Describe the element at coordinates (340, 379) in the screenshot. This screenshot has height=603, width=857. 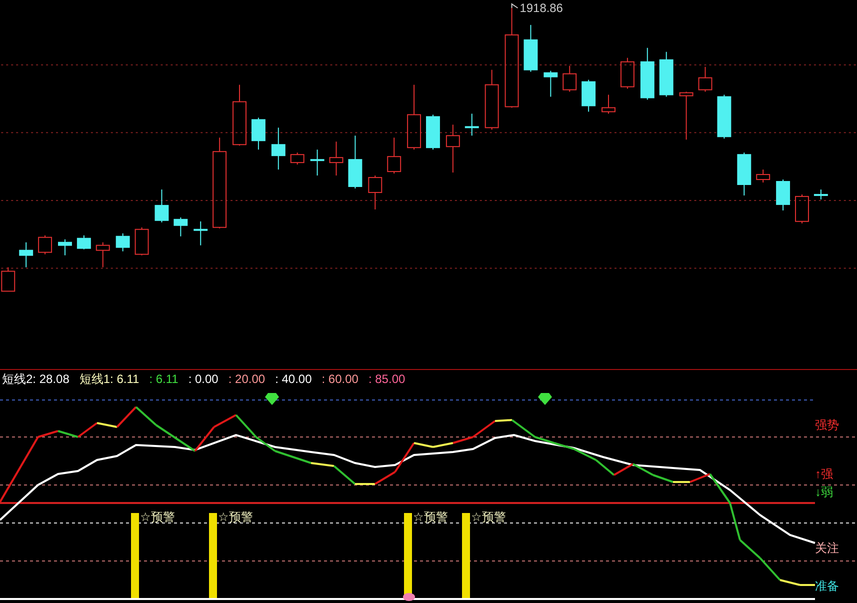
I see `legend-value: : 60.00` at that location.